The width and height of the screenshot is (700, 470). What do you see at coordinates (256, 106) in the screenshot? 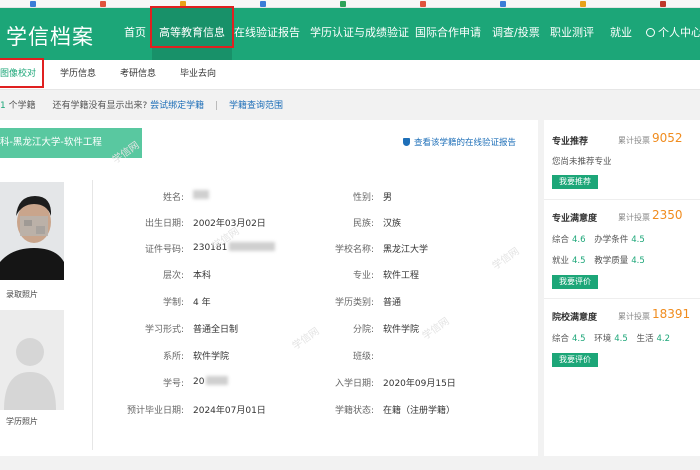
I see `record-scope-link: 学籍查询范围` at bounding box center [256, 106].